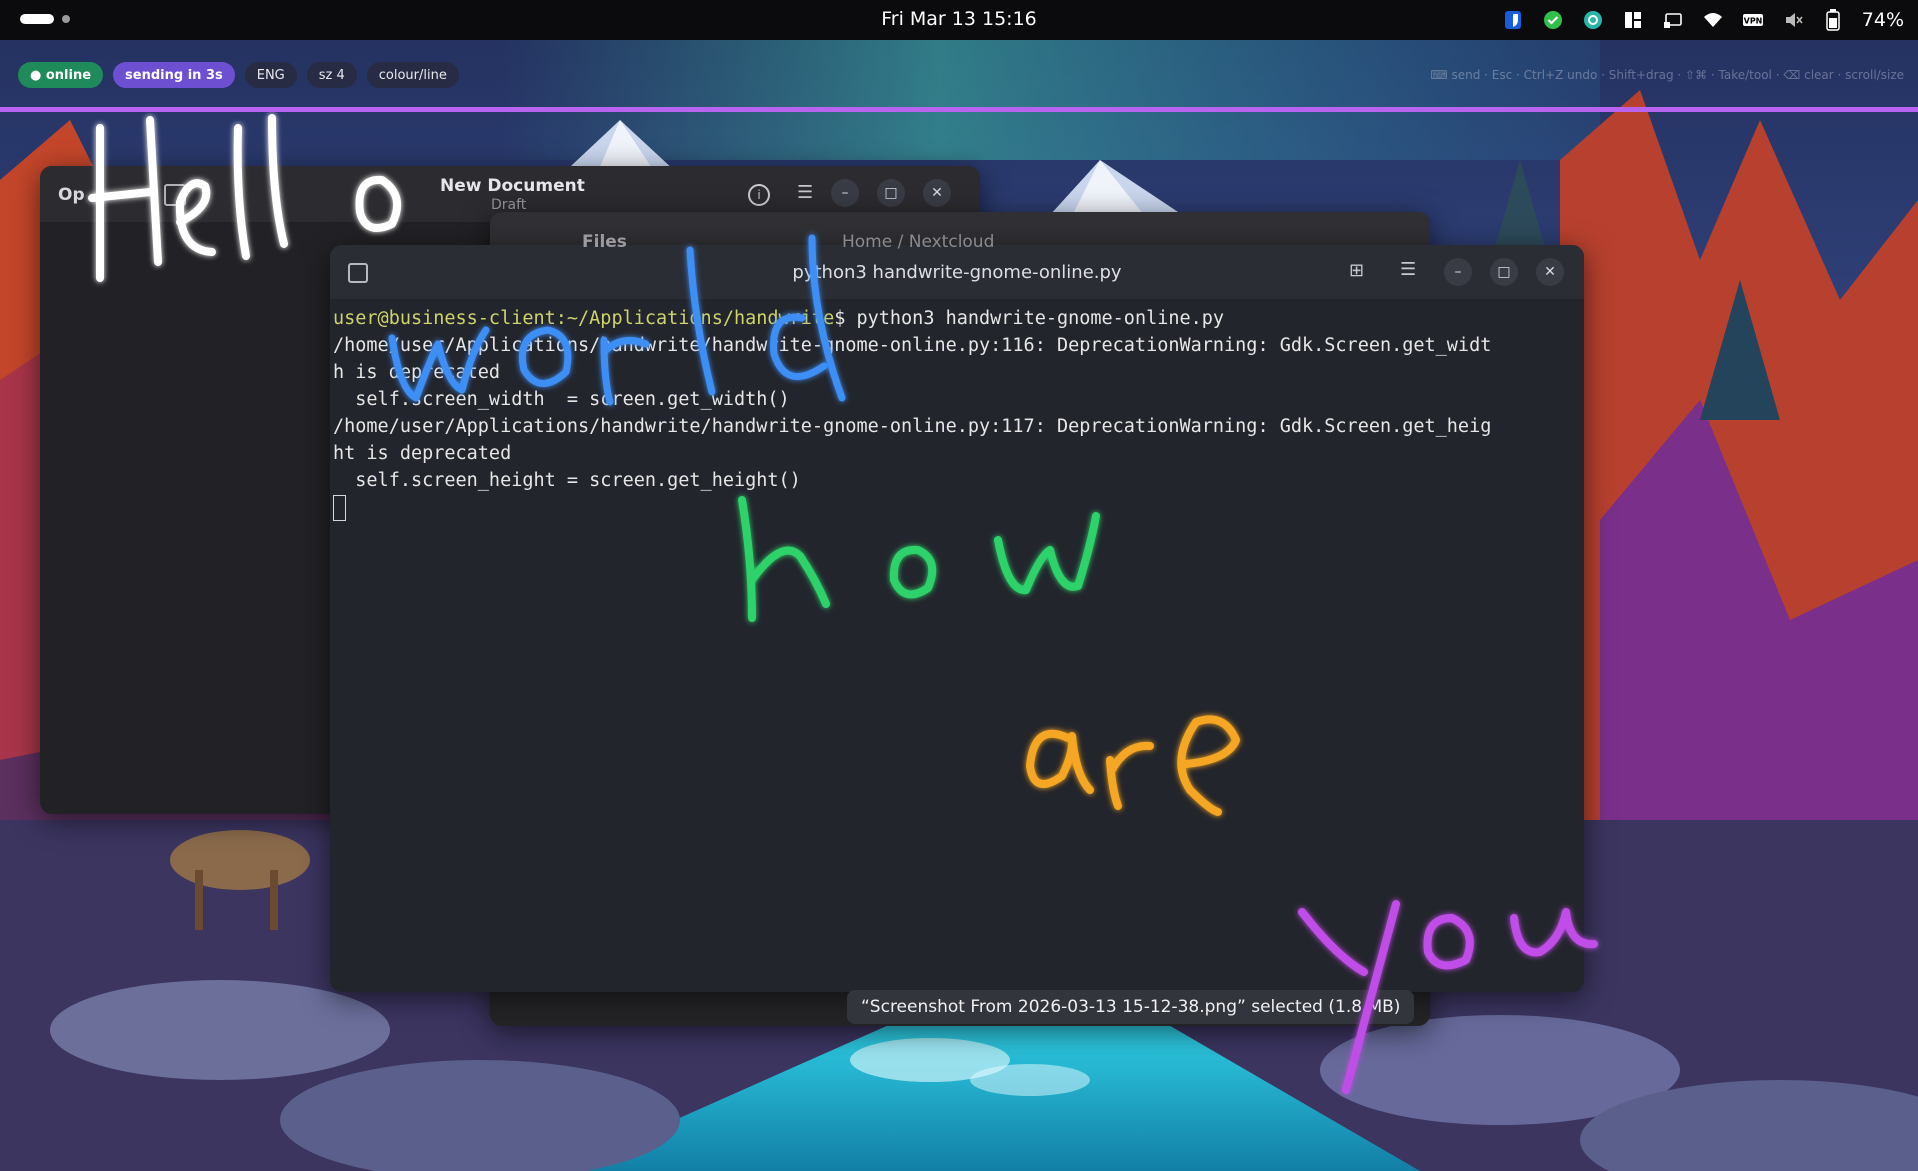  Describe the element at coordinates (339, 508) in the screenshot. I see `terminal-cursor` at that location.